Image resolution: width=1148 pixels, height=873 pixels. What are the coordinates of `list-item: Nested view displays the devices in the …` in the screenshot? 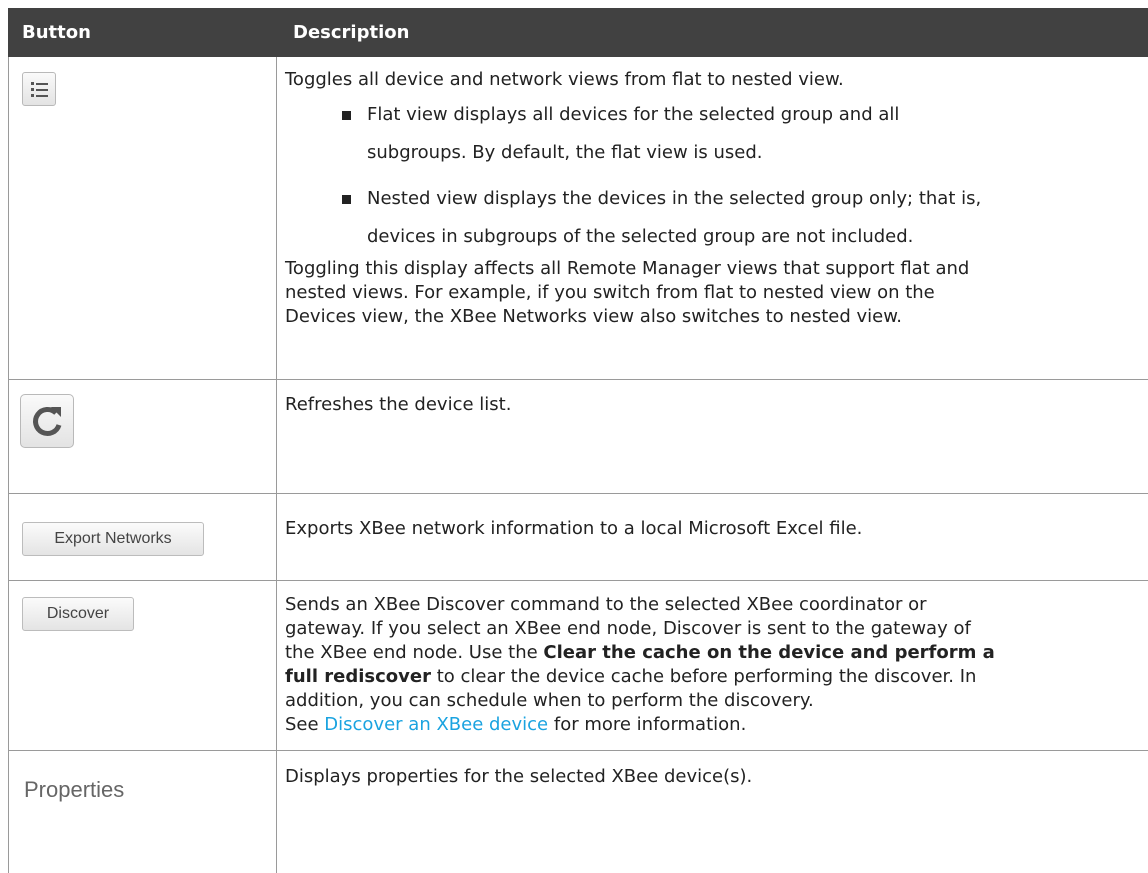 It's located at (715, 218).